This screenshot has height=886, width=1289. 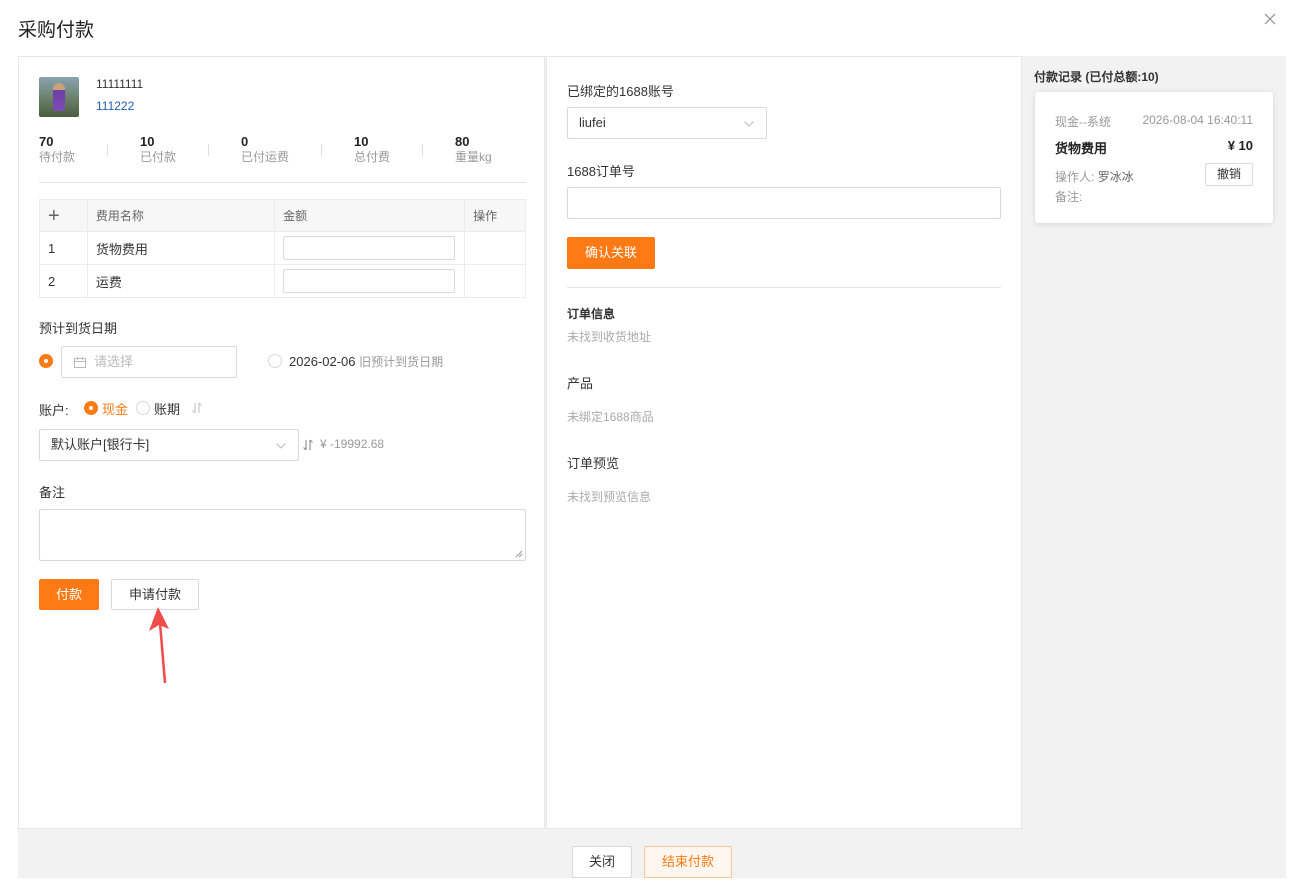 What do you see at coordinates (401, 362) in the screenshot?
I see `old-date-note: 旧预计到货日期` at bounding box center [401, 362].